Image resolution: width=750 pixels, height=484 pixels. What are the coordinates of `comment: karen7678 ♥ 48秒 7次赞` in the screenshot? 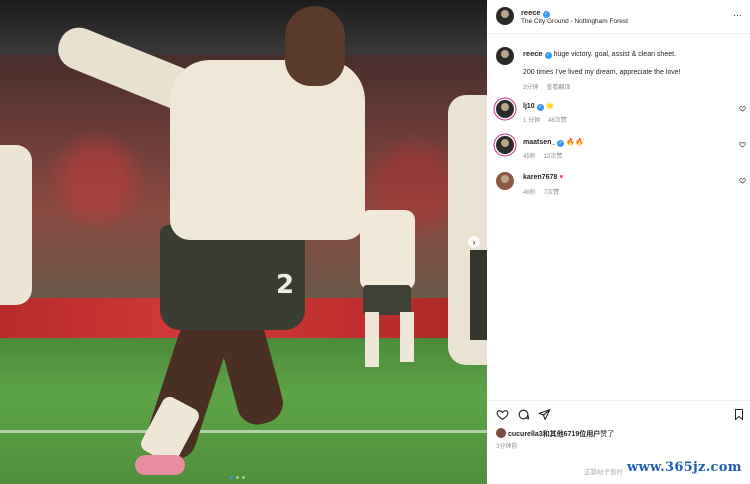 It's located at (618, 187).